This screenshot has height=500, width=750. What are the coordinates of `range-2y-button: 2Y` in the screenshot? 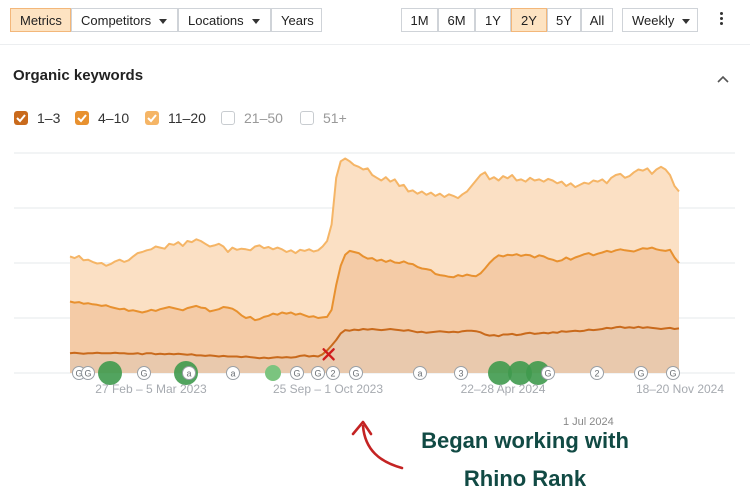 It's located at (529, 20).